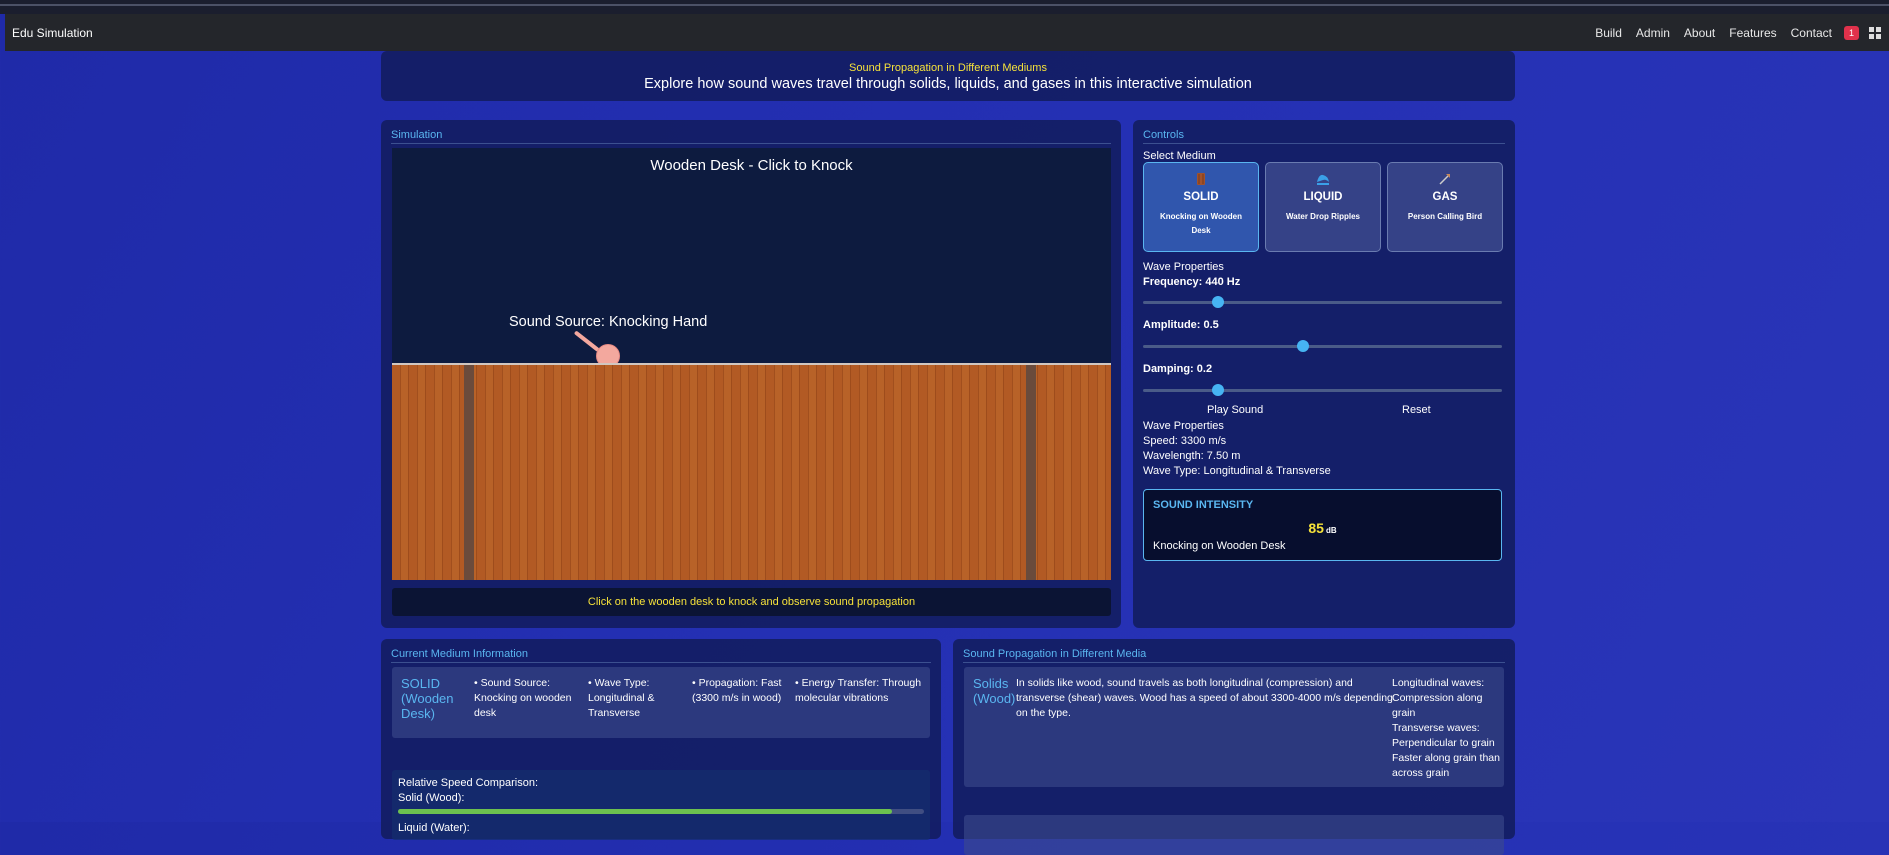 This screenshot has height=855, width=1889. I want to click on wave-props-title: Wave Properties, so click(1183, 426).